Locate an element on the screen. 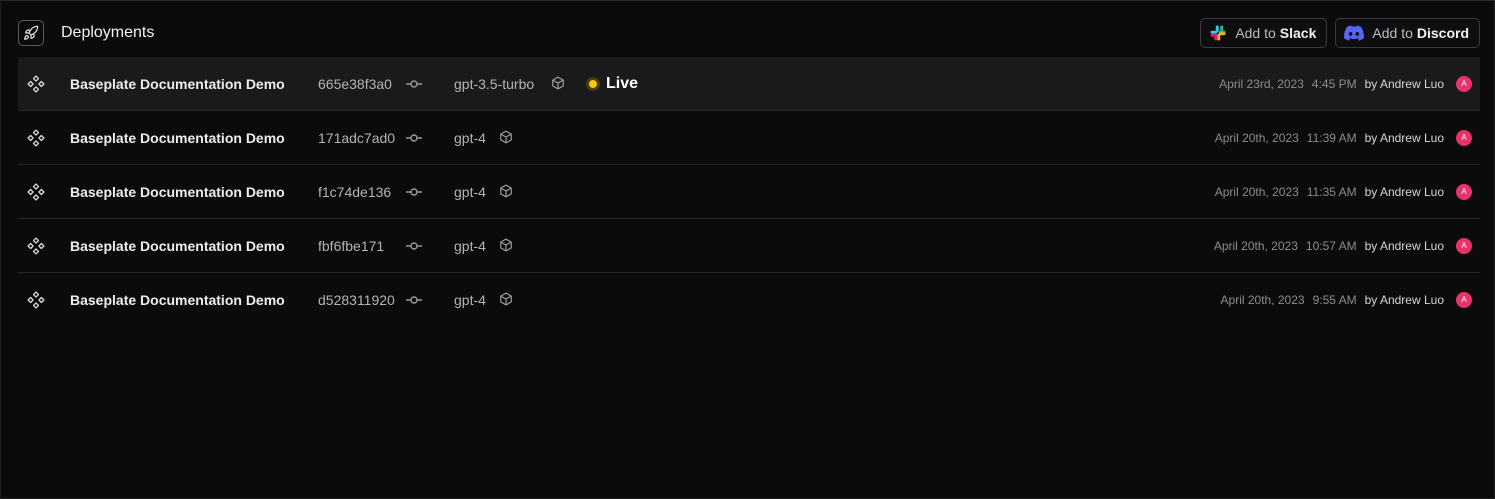 This screenshot has height=499, width=1495. slack-button-prefix: Add to is located at coordinates (1255, 33).